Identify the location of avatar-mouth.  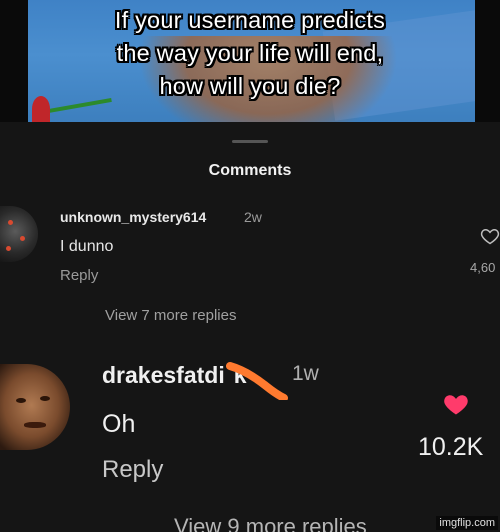
(35, 425).